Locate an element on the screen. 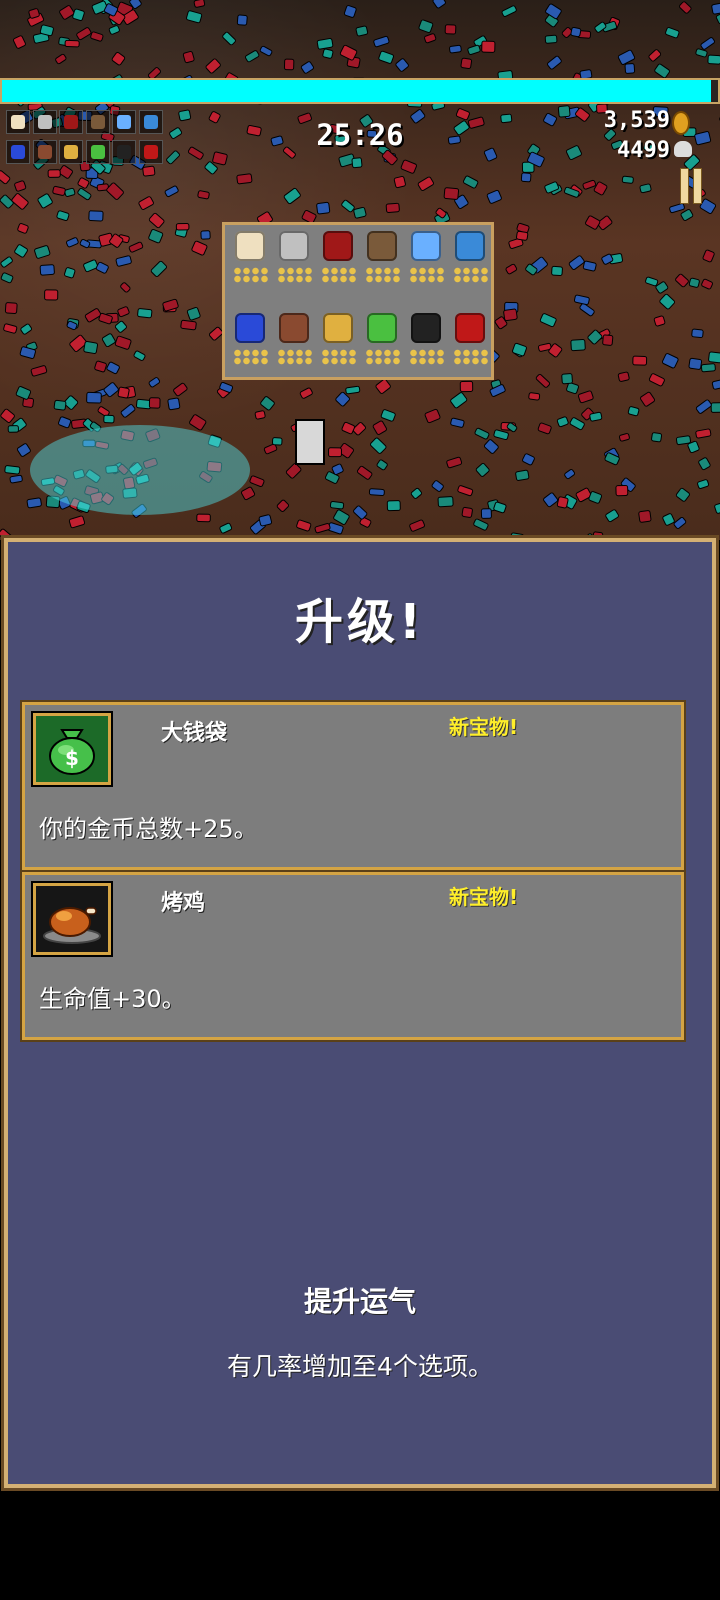  upgrade-option-roast-chicken: 烤鸡 新宝物! 生命值+30。 is located at coordinates (353, 956).